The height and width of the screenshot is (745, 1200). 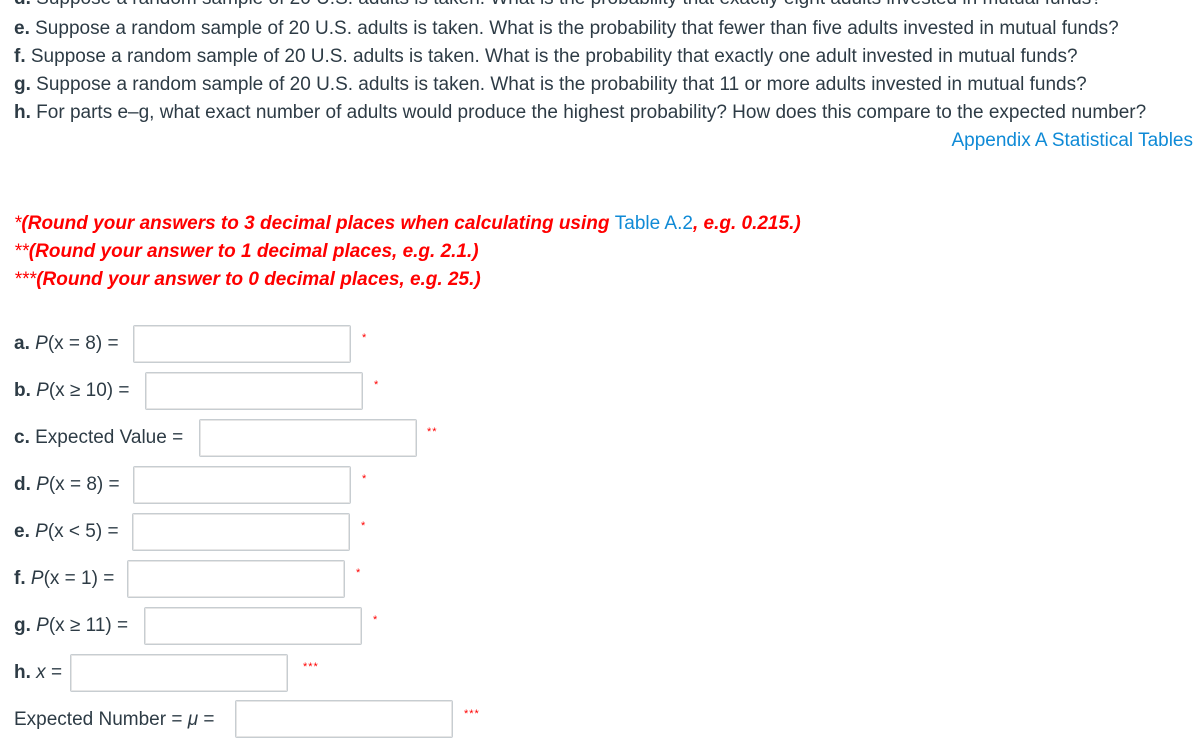 I want to click on answer-g-input, so click(x=253, y=626).